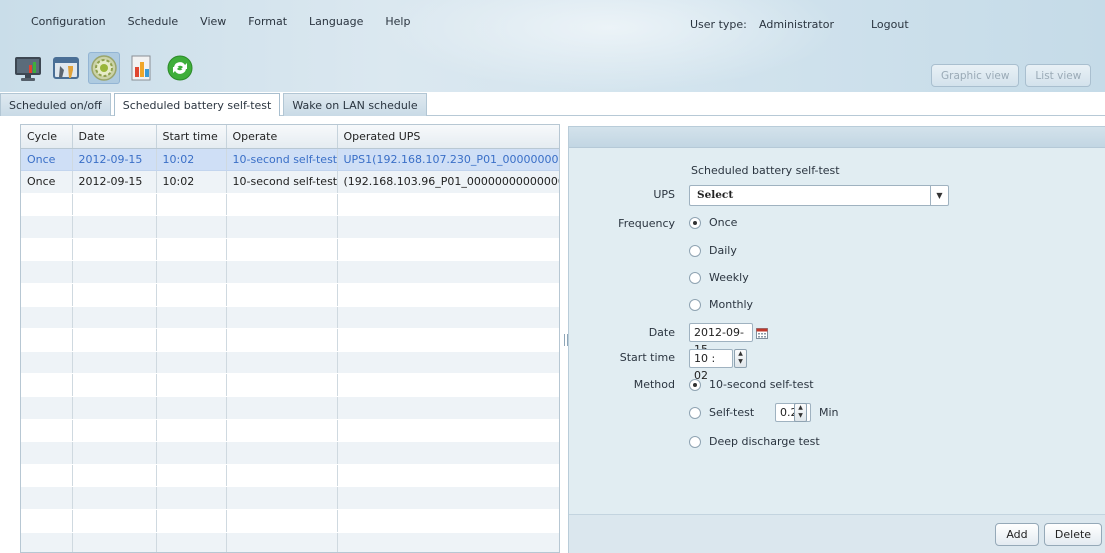 This screenshot has width=1105, height=553. Describe the element at coordinates (267, 21) in the screenshot. I see `menu-format: Format` at that location.